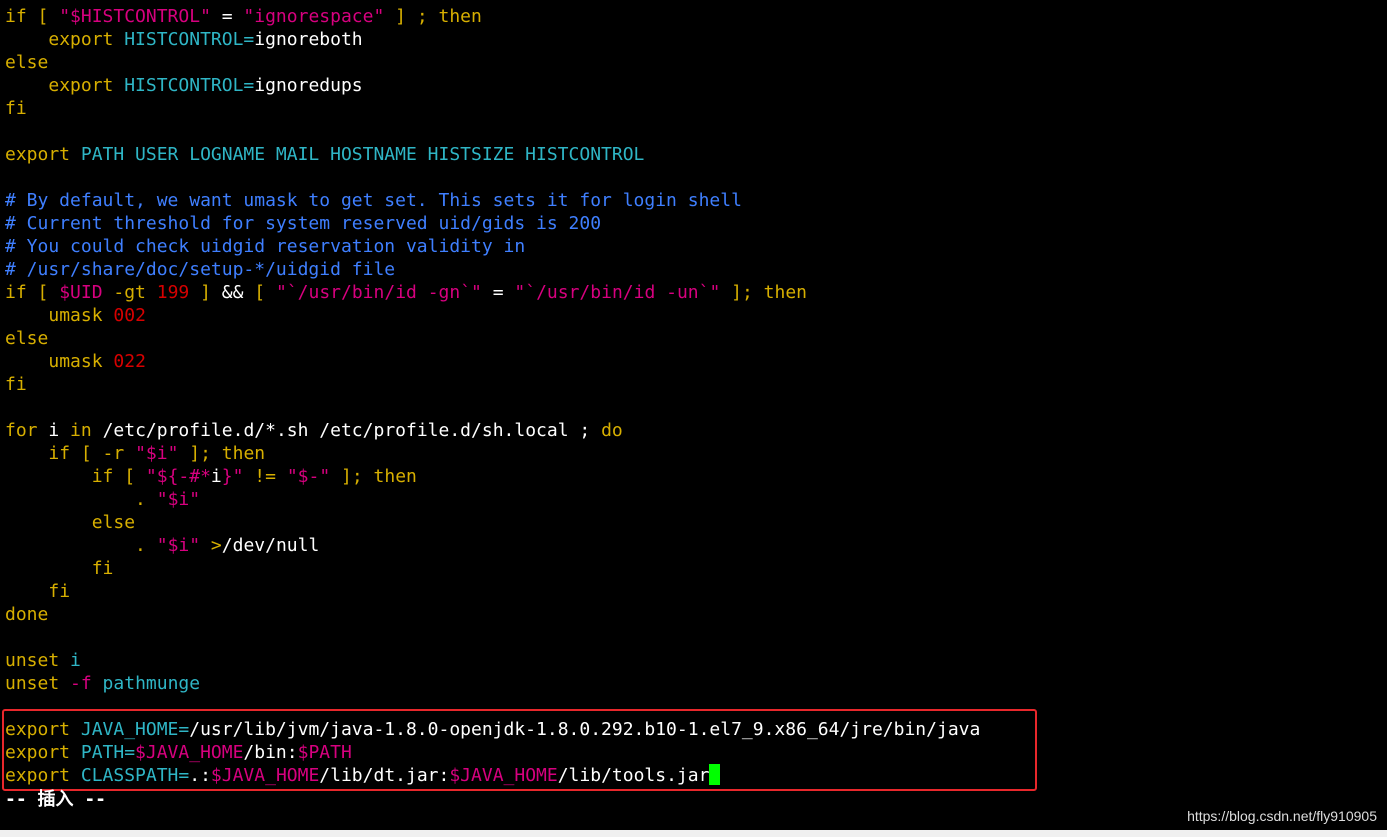 Image resolution: width=1387 pixels, height=837 pixels. I want to click on code-token: >, so click(211, 545).